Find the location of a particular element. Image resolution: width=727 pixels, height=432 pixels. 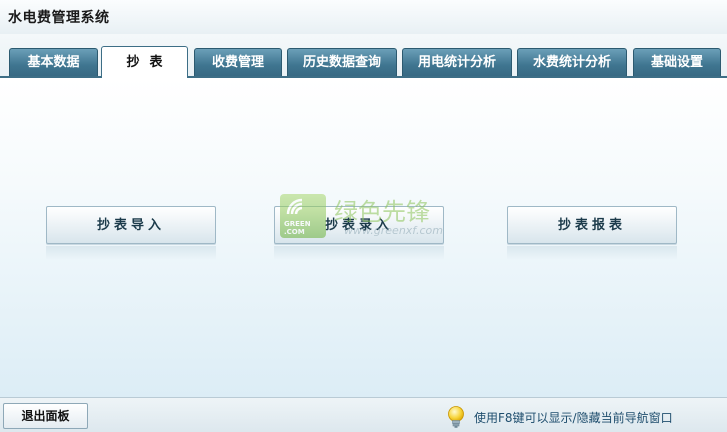

tab-meter-reading: 抄表 is located at coordinates (144, 62).